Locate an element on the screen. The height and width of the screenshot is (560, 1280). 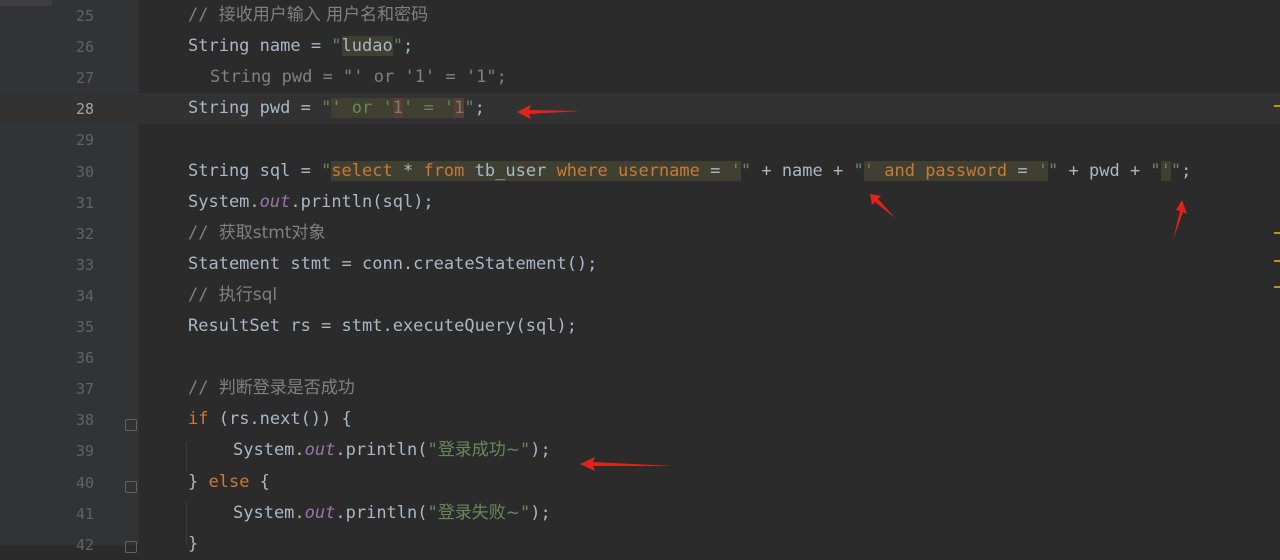
line-number: 29 is located at coordinates (73, 140).